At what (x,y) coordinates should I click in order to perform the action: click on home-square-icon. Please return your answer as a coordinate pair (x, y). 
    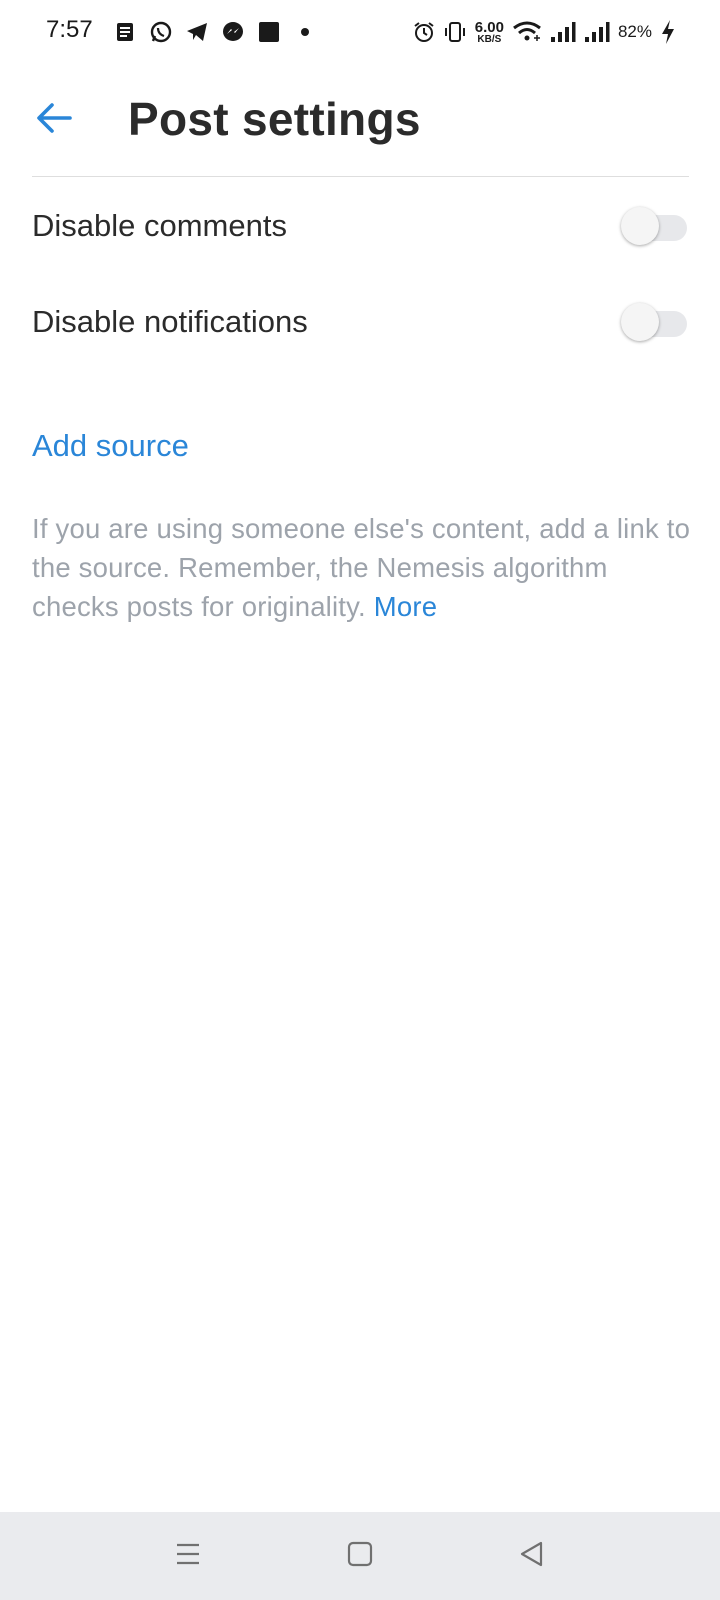
    Looking at the image, I should click on (360, 1556).